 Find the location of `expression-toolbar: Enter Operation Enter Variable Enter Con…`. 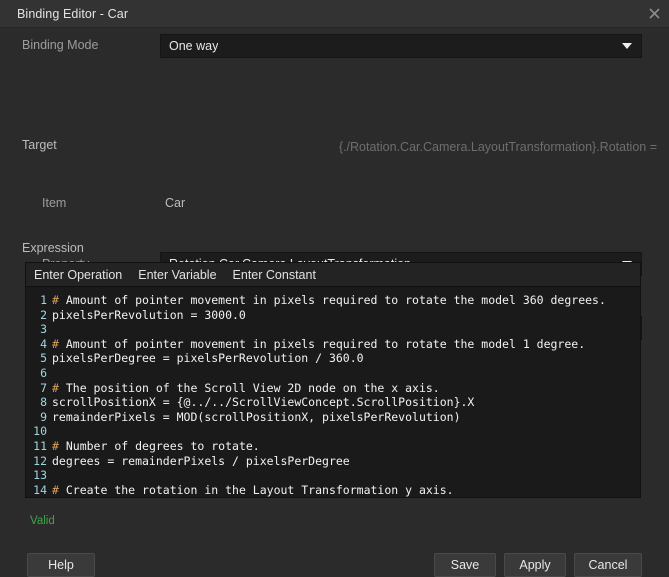

expression-toolbar: Enter Operation Enter Variable Enter Con… is located at coordinates (333, 275).